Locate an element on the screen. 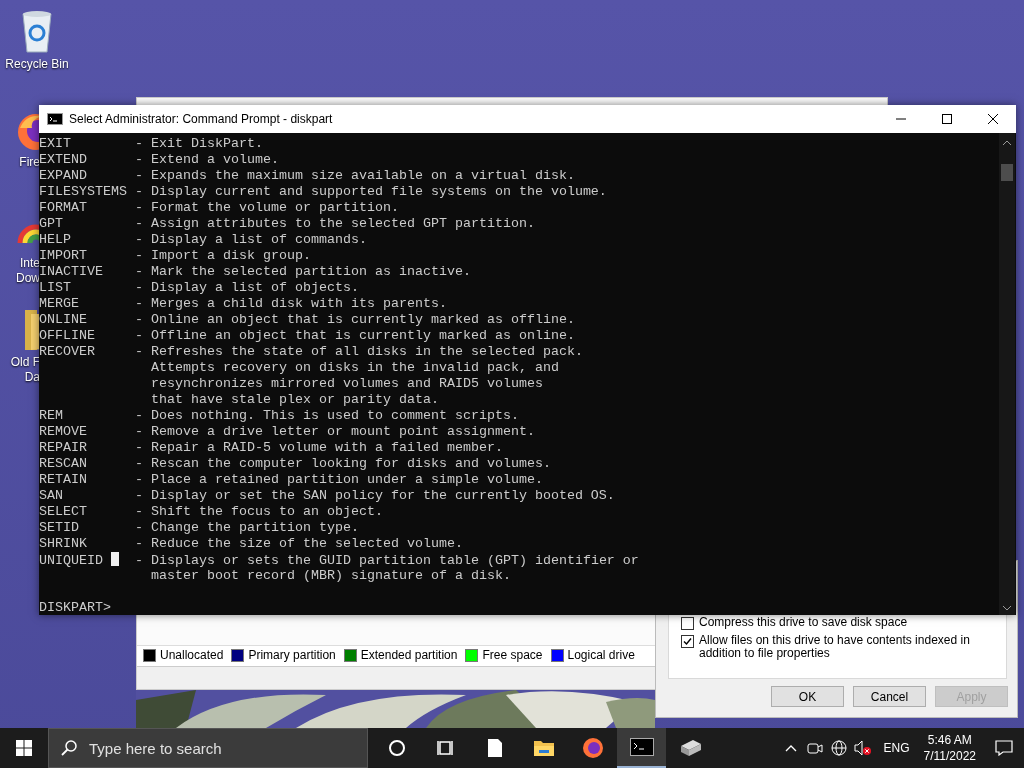  scroll-up-icon is located at coordinates (1007, 143).